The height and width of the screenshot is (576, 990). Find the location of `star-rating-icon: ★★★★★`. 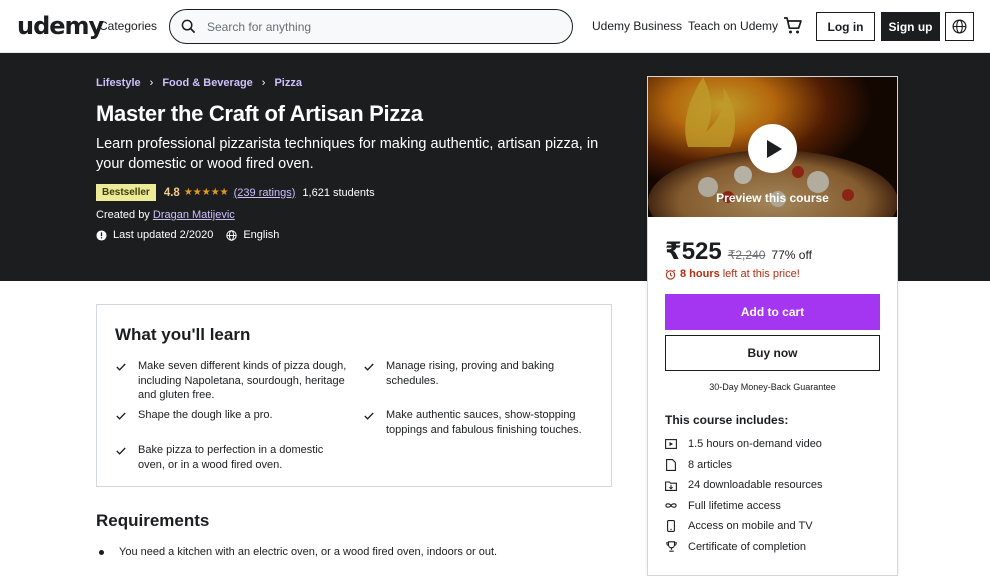

star-rating-icon: ★★★★★ is located at coordinates (206, 192).